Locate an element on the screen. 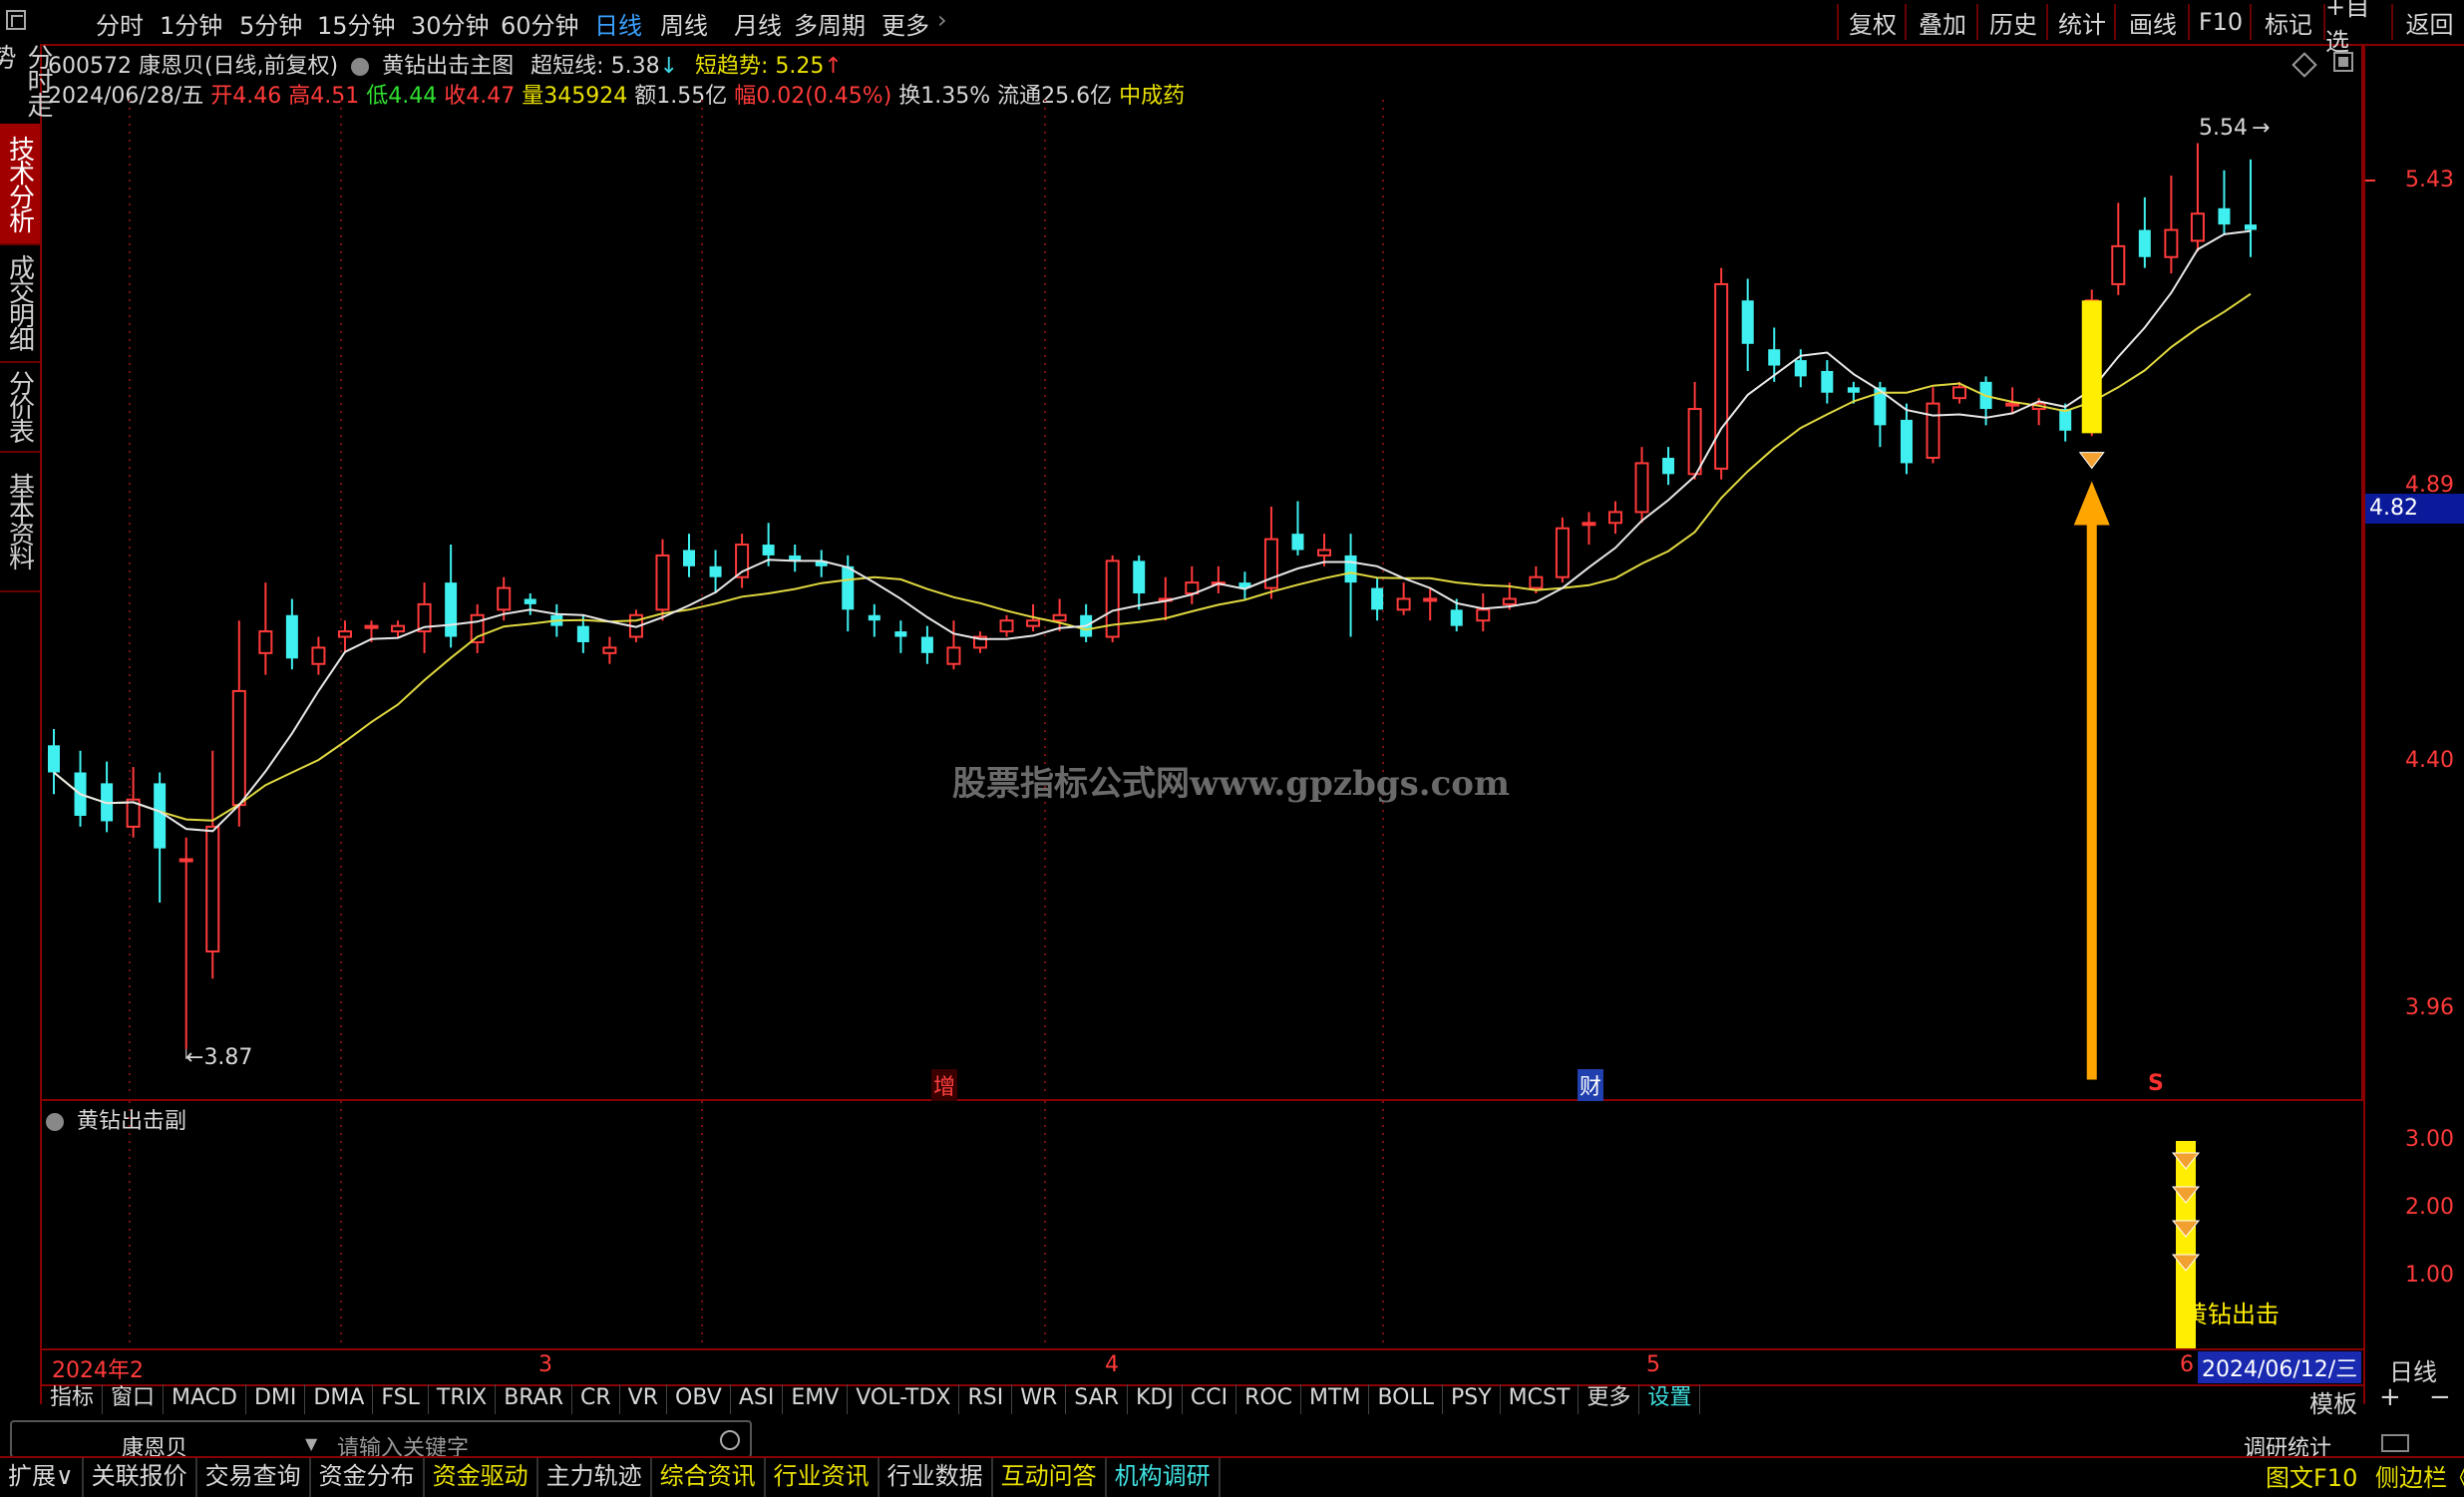 The height and width of the screenshot is (1497, 2464). indicator-tab-11: ASI is located at coordinates (758, 1399).